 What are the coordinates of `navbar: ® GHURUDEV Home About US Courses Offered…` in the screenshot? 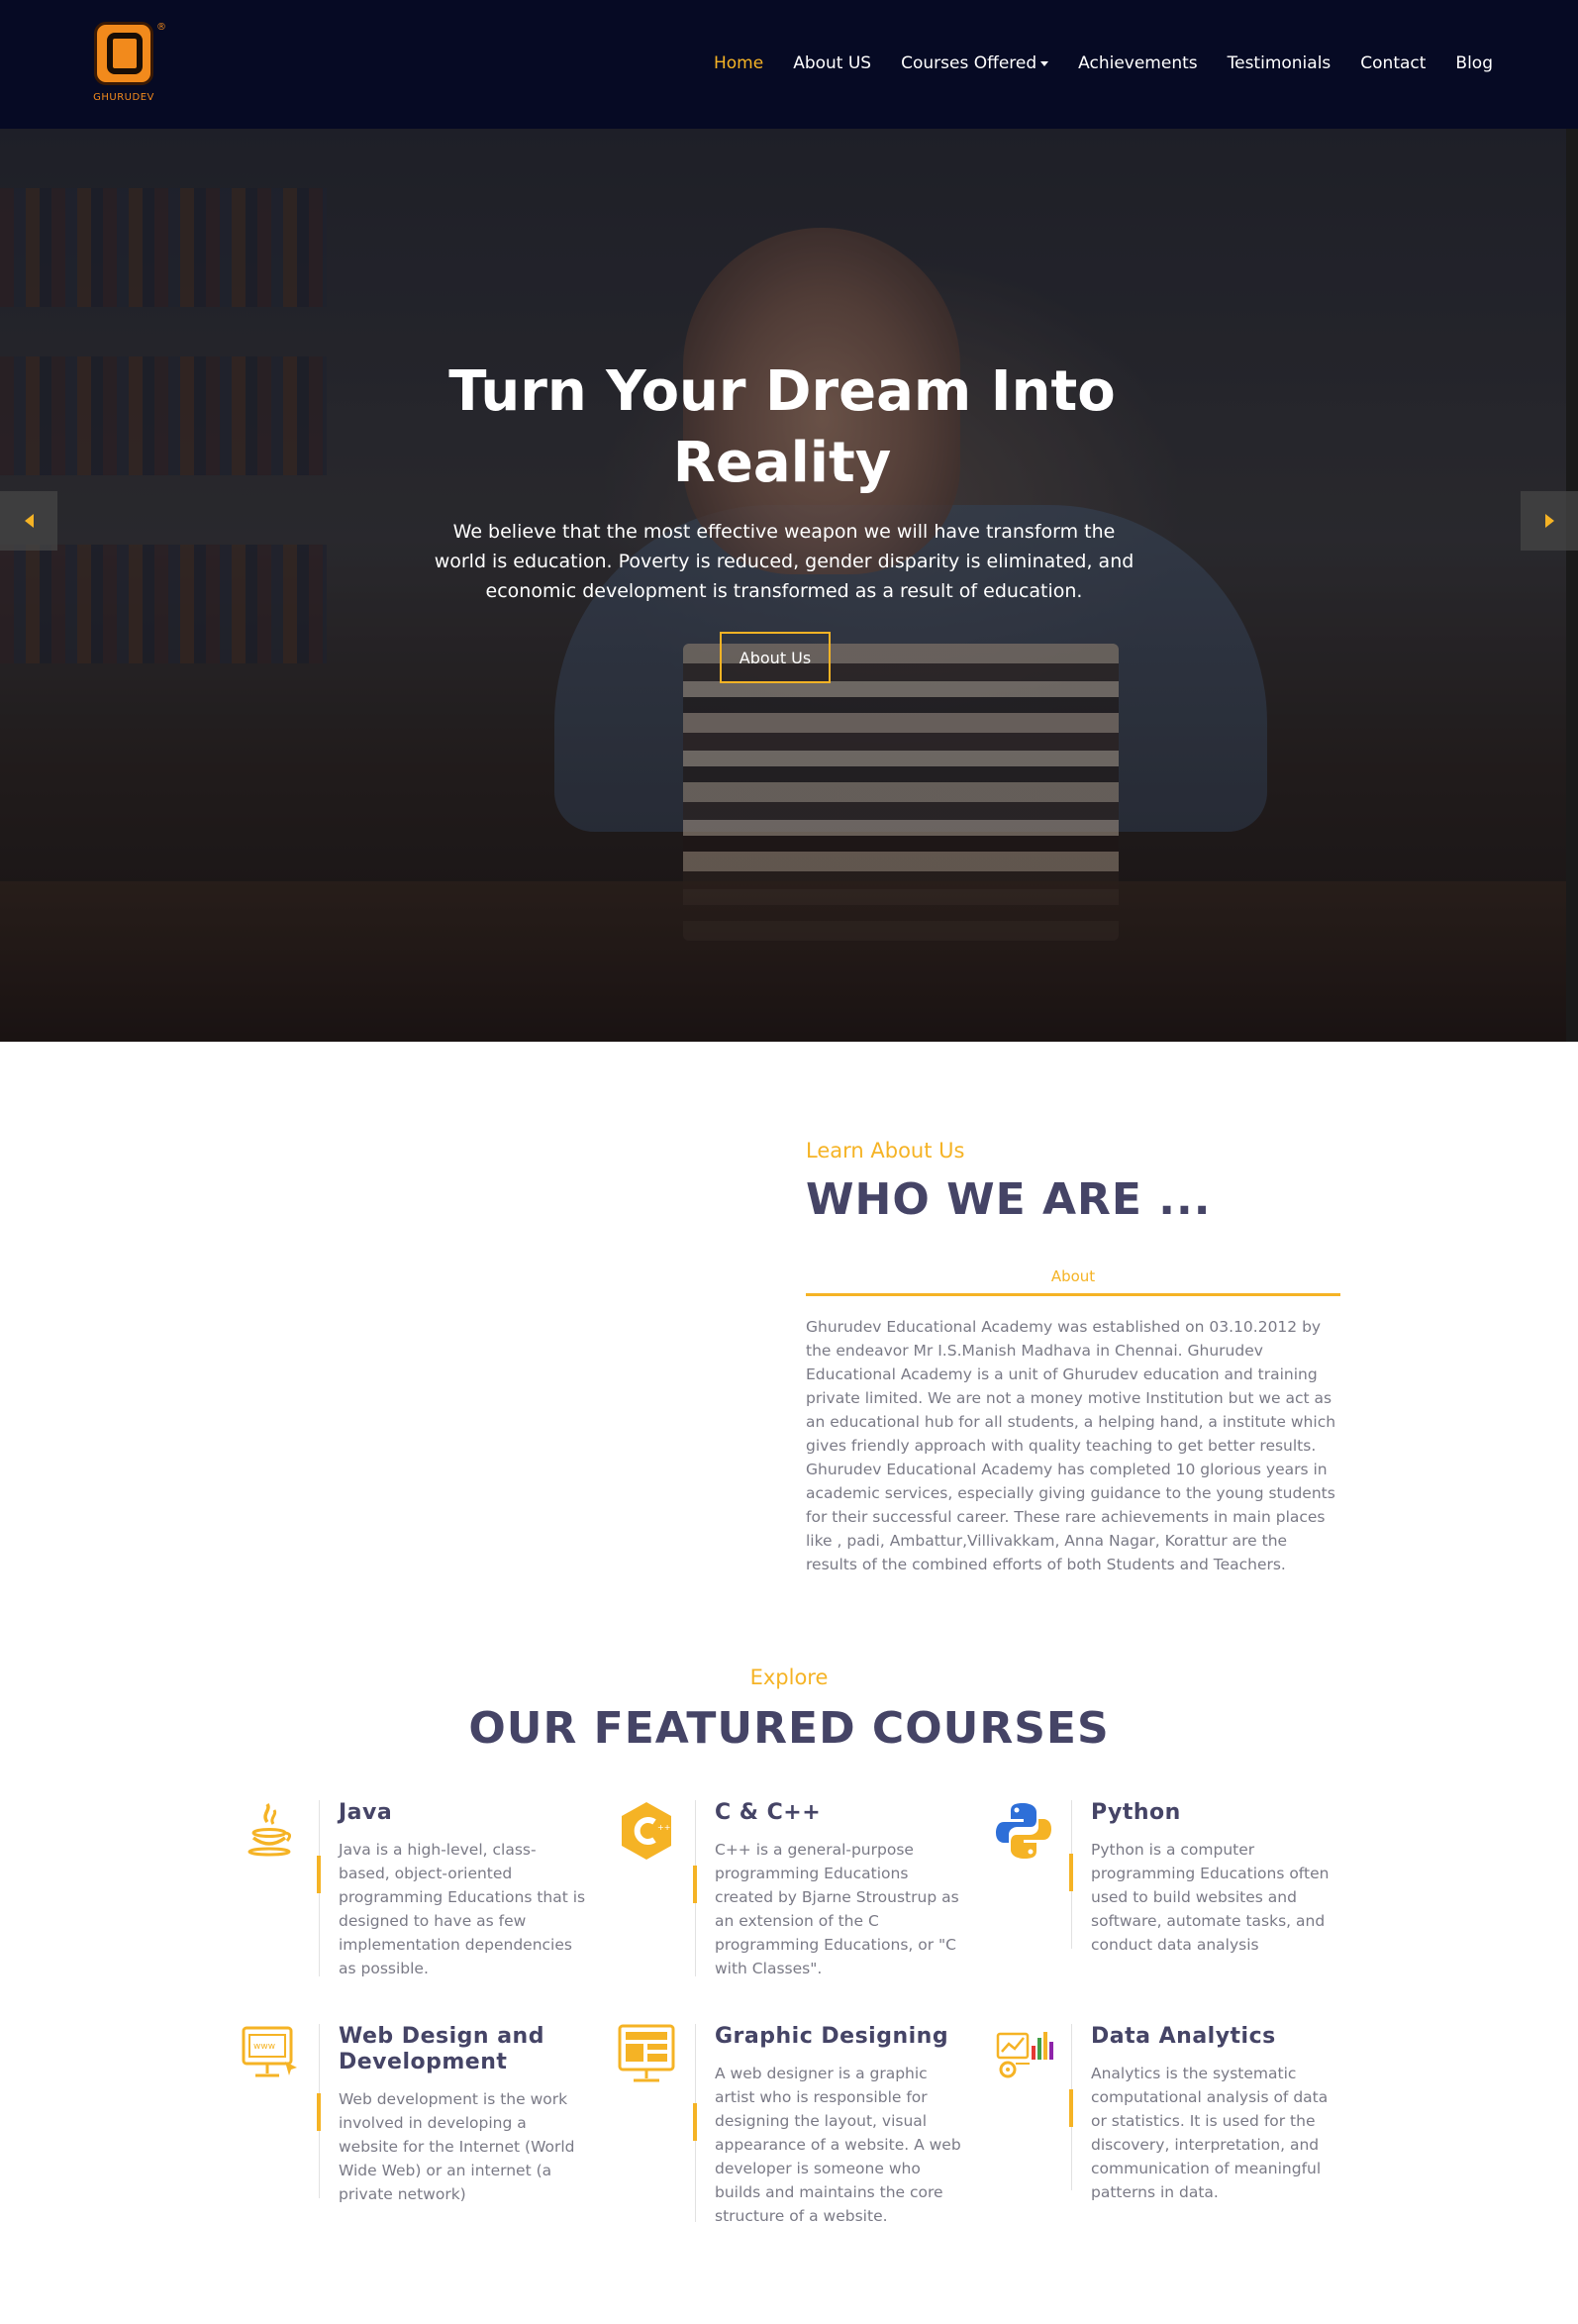 It's located at (789, 64).